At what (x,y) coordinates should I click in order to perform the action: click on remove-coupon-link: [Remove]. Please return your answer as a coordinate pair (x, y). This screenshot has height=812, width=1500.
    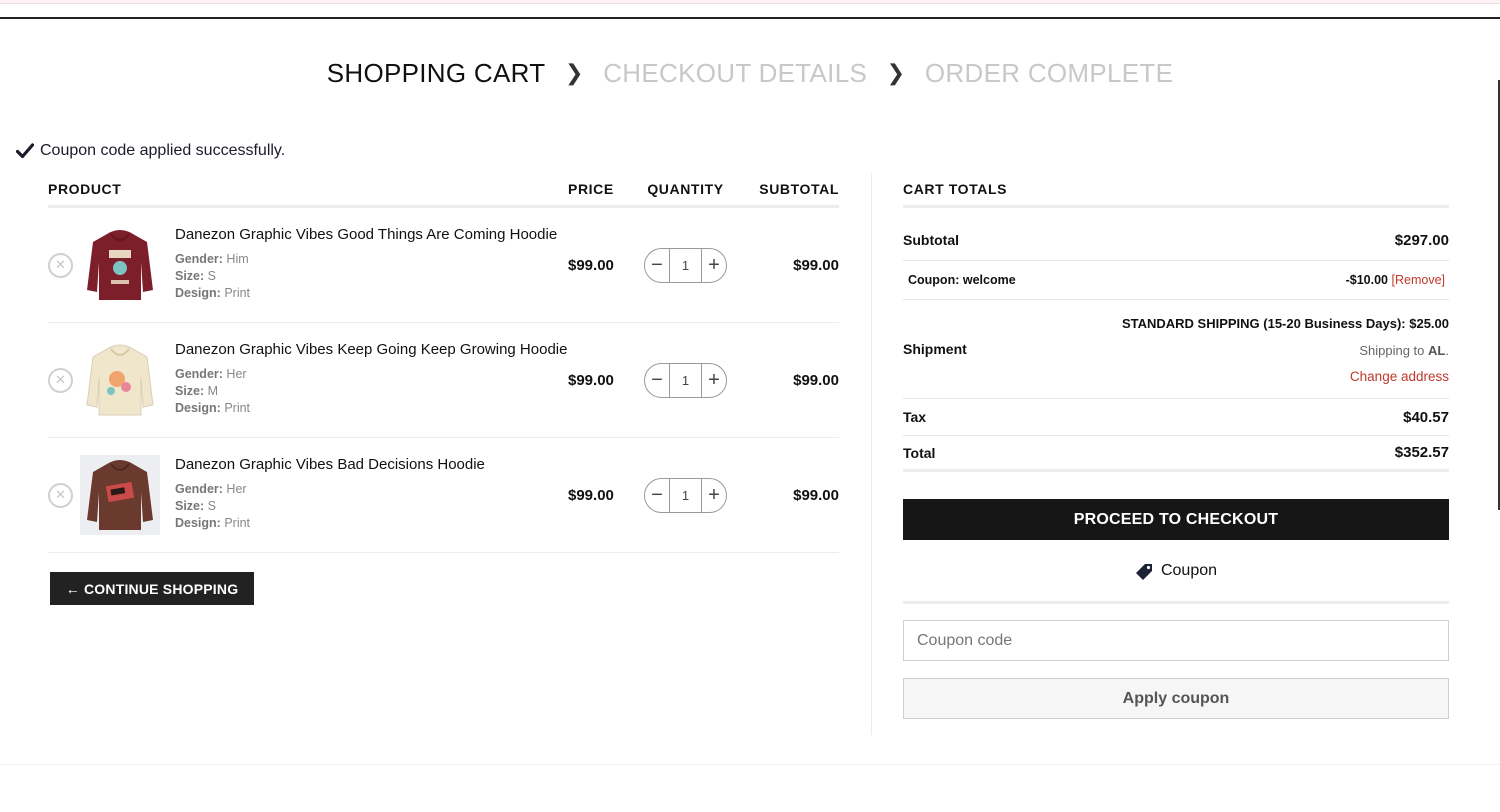
    Looking at the image, I should click on (1419, 280).